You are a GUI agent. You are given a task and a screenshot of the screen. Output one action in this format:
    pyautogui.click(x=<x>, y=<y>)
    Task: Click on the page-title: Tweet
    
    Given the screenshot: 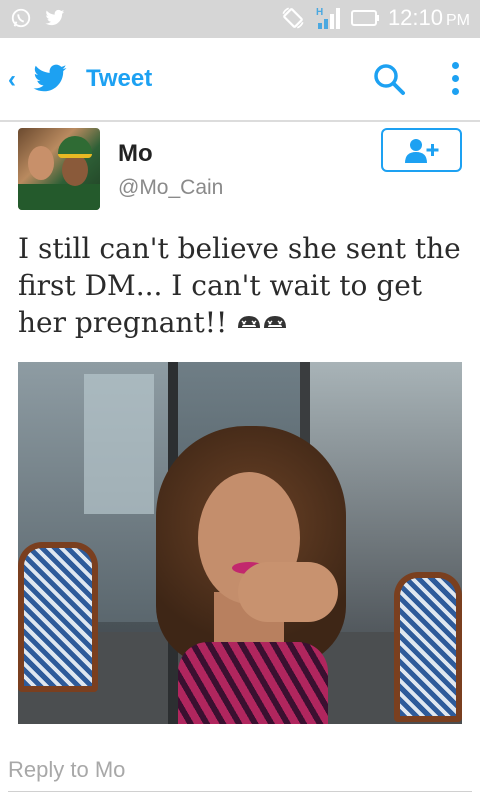 What is the action you would take?
    pyautogui.click(x=119, y=78)
    